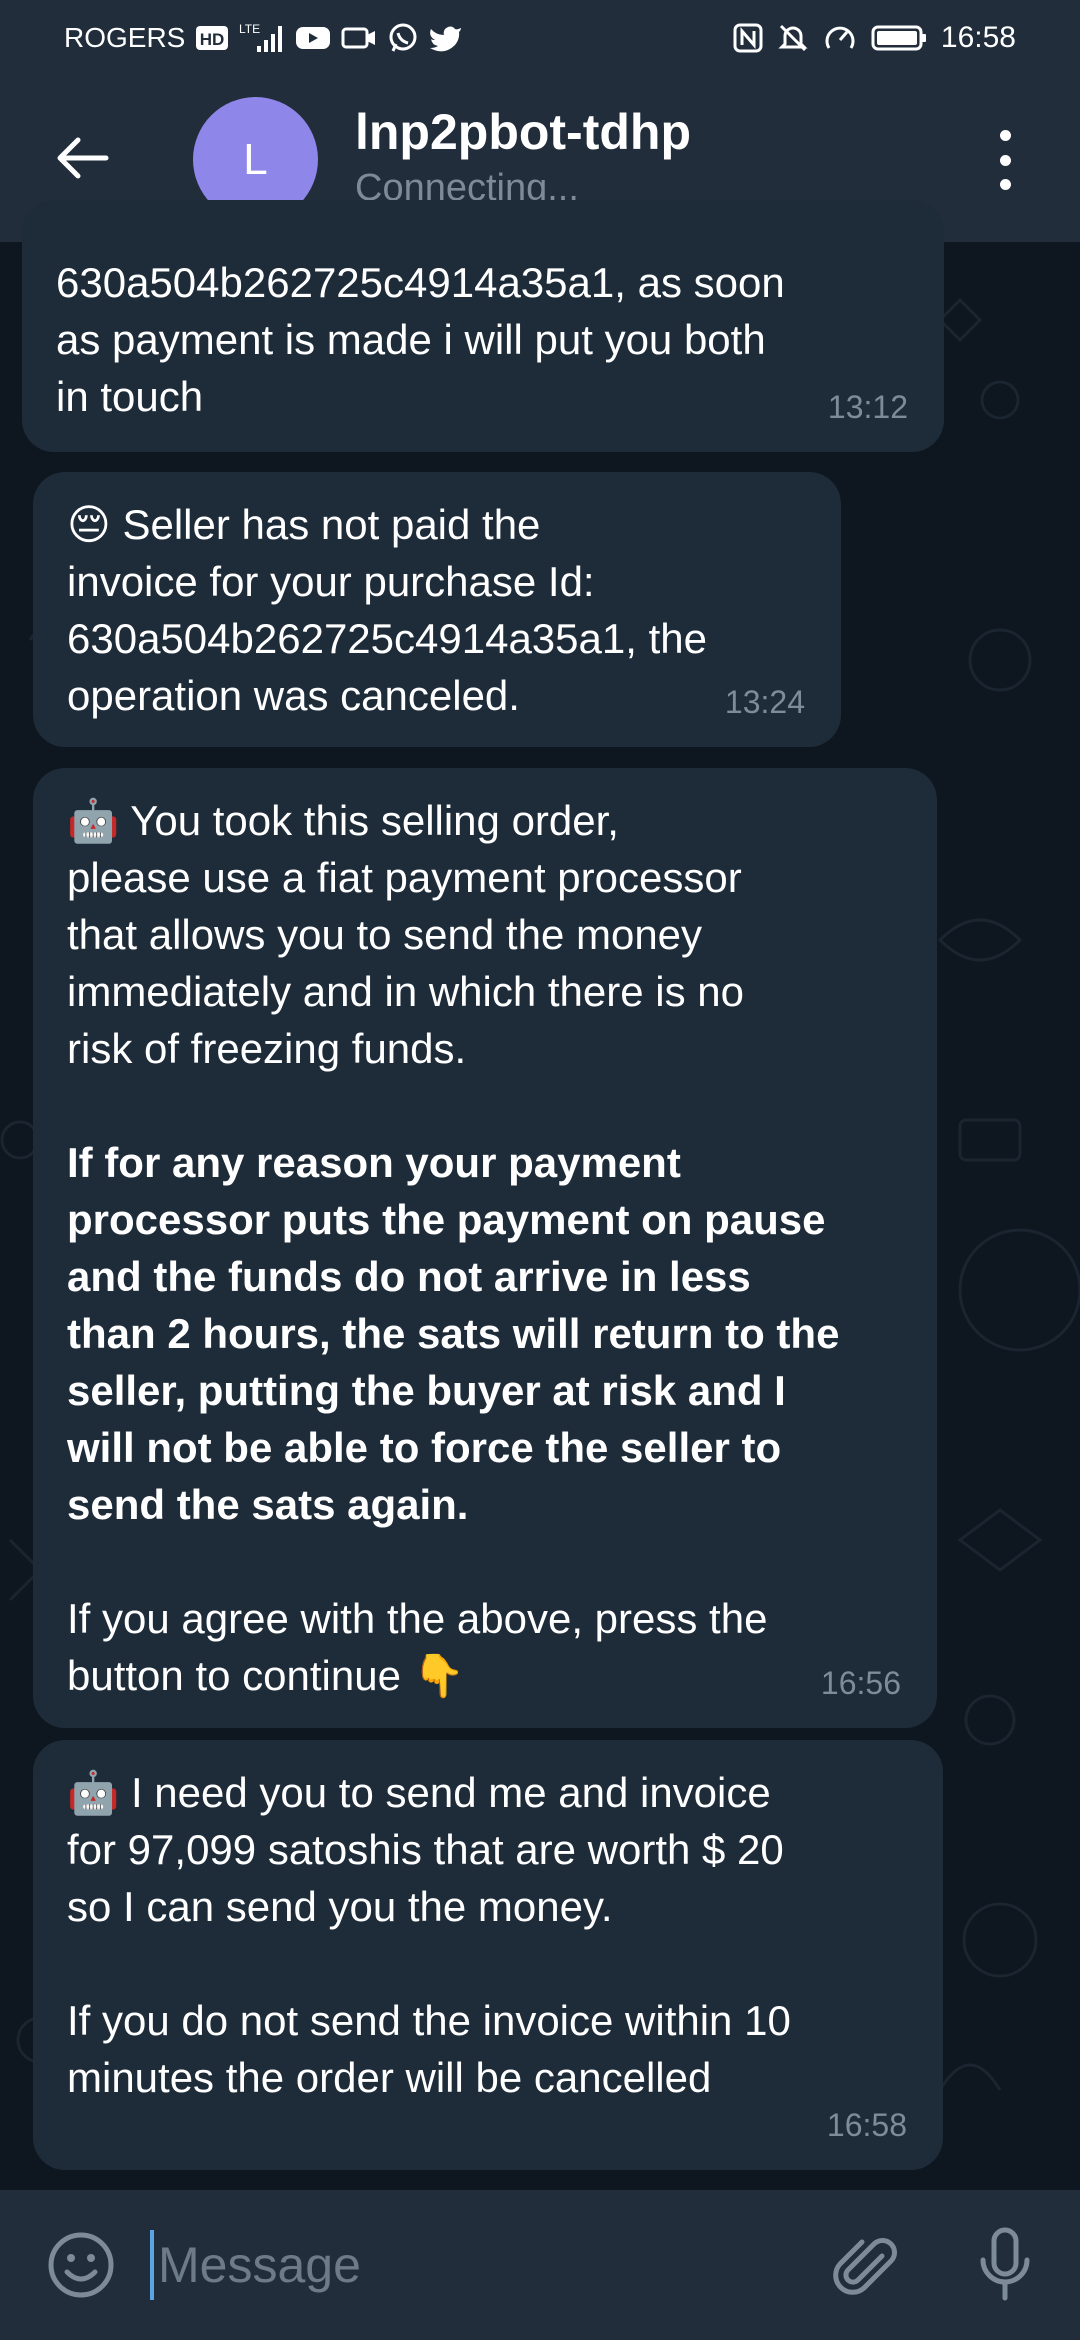 The width and height of the screenshot is (1080, 2340). I want to click on back-button, so click(82, 158).